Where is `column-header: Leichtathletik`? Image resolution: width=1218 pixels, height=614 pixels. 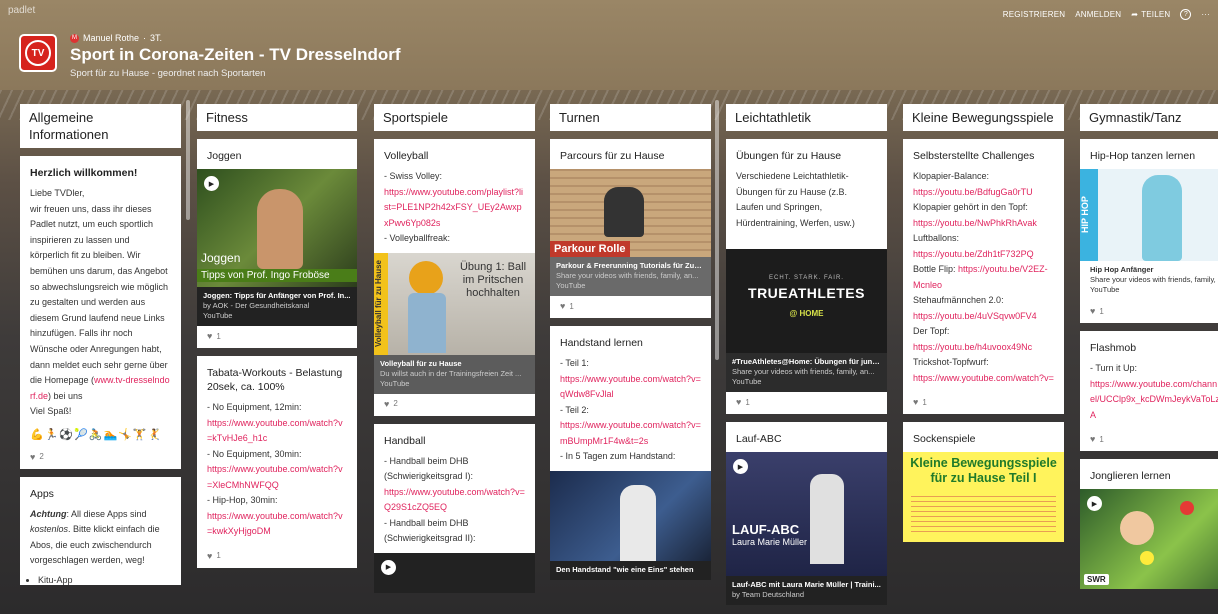
column-header: Leichtathletik is located at coordinates (806, 117).